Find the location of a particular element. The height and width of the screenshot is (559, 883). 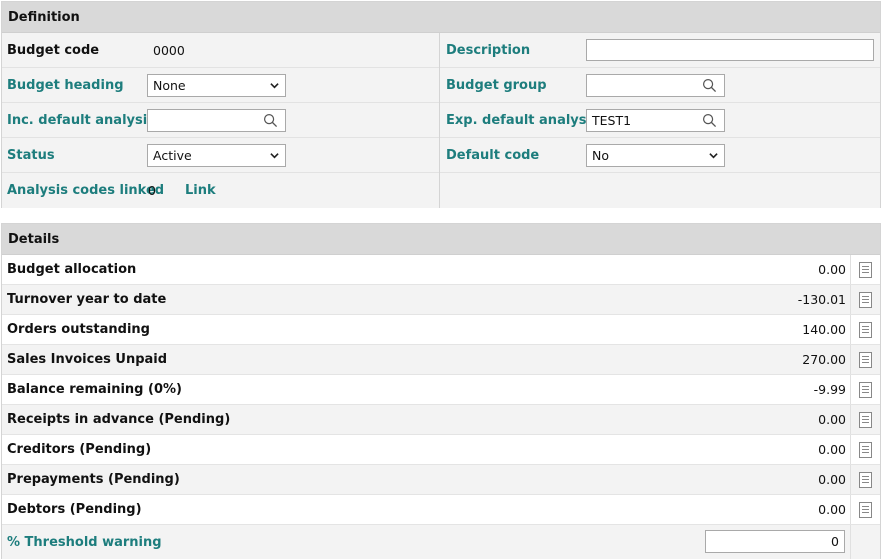

default-code-row: Default code No is located at coordinates (660, 155).